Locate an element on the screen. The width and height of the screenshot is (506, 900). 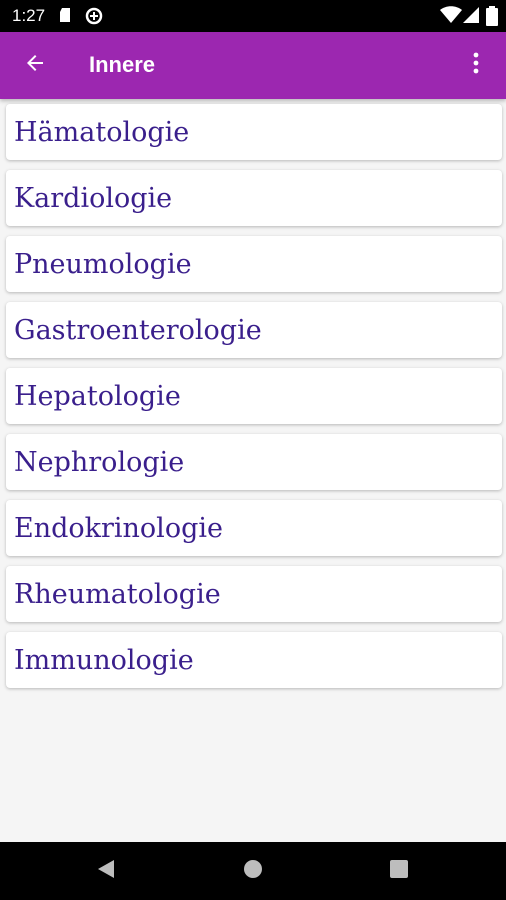
overflow-menu-button is located at coordinates (476, 65).